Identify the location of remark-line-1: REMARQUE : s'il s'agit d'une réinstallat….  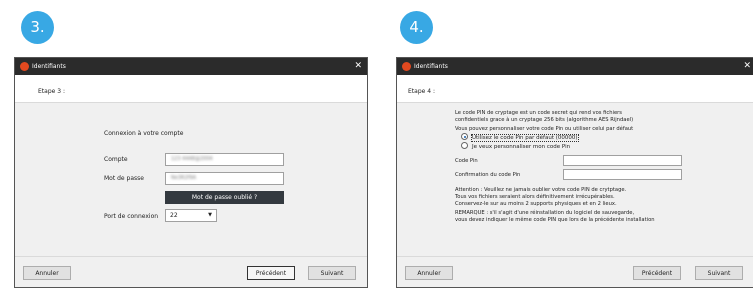
(545, 213).